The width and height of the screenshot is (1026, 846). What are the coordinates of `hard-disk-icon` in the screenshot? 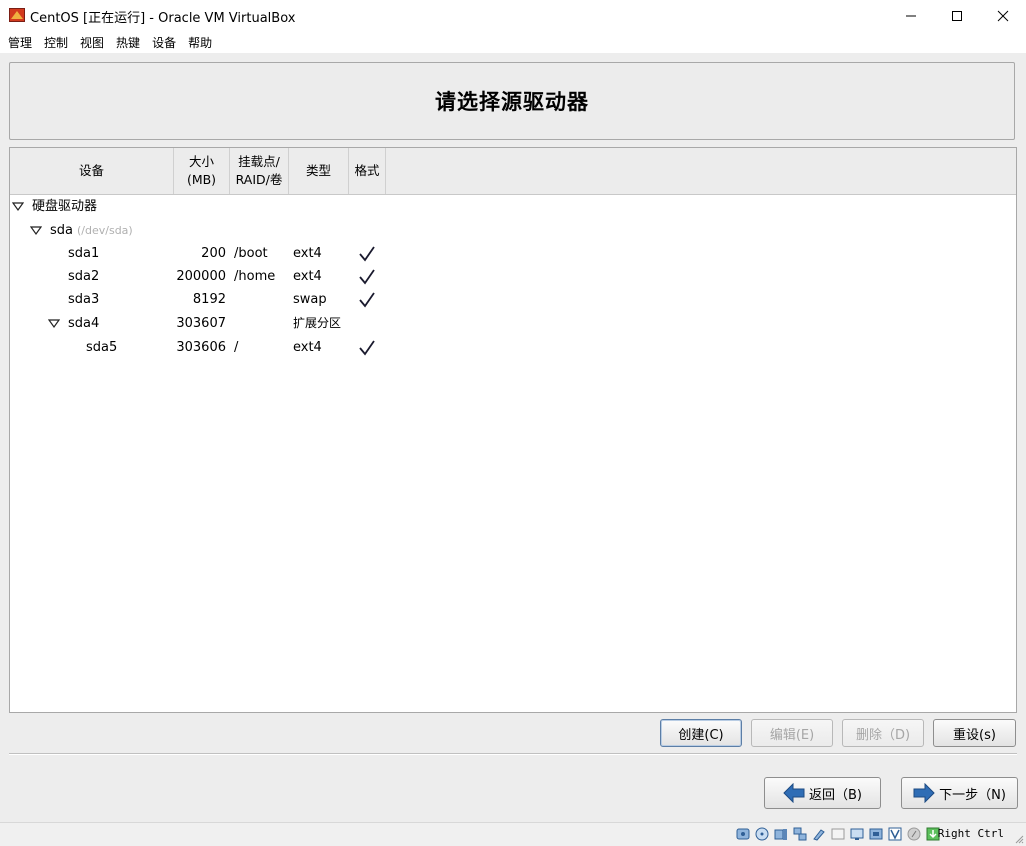 It's located at (743, 834).